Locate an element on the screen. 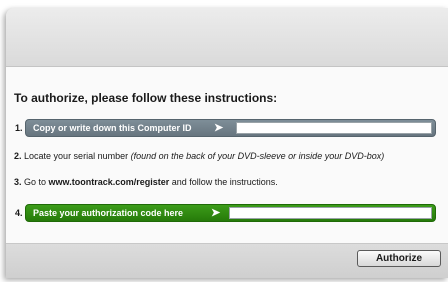 The width and height of the screenshot is (448, 282). step4-label: Paste your authorization code here is located at coordinates (108, 213).